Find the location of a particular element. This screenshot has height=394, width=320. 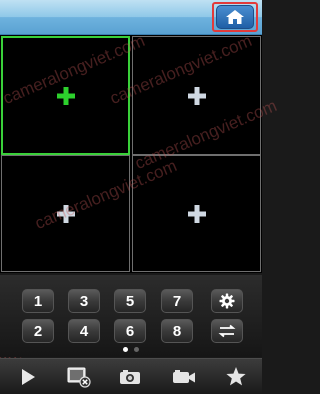

favorites-button is located at coordinates (236, 376).